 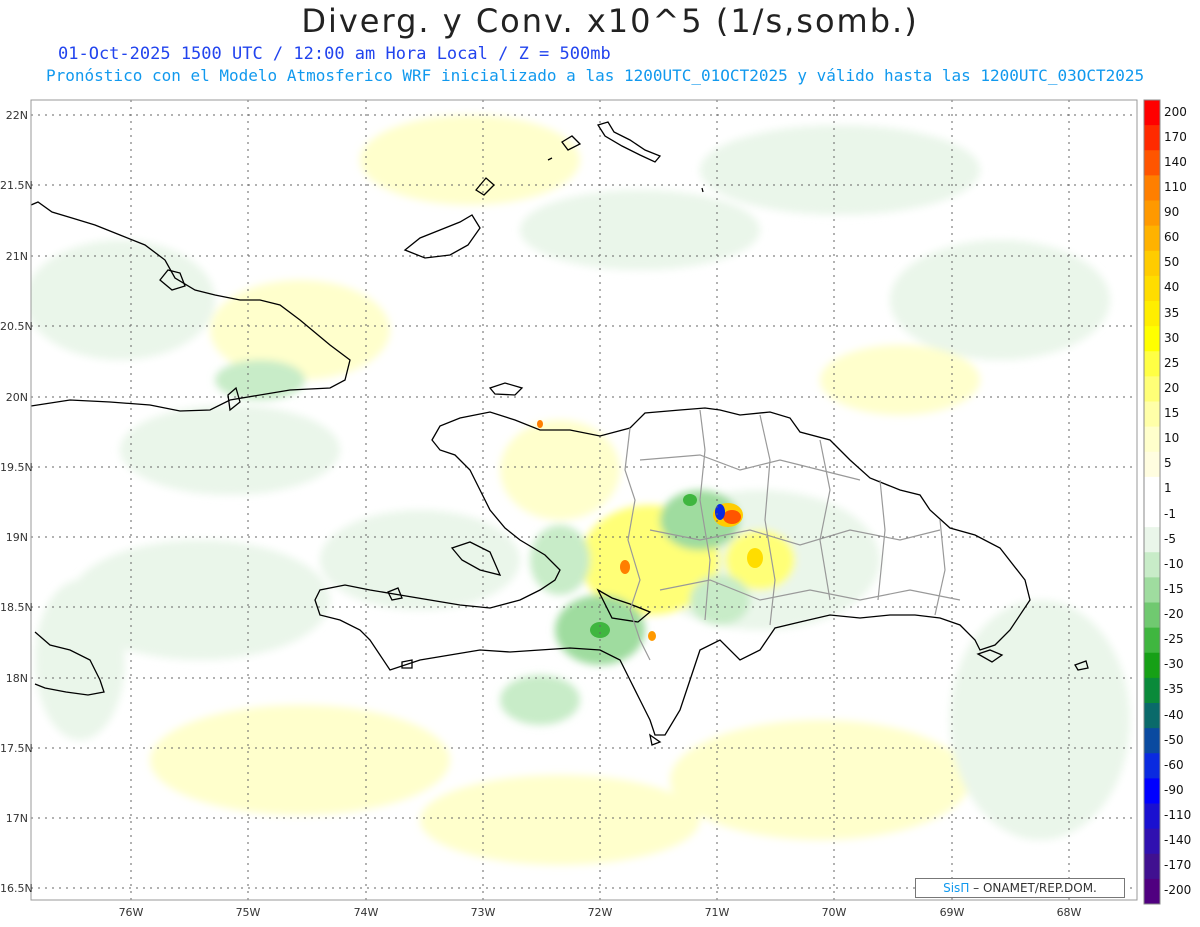 What do you see at coordinates (16, 678) in the screenshot?
I see `lat-label: 18N` at bounding box center [16, 678].